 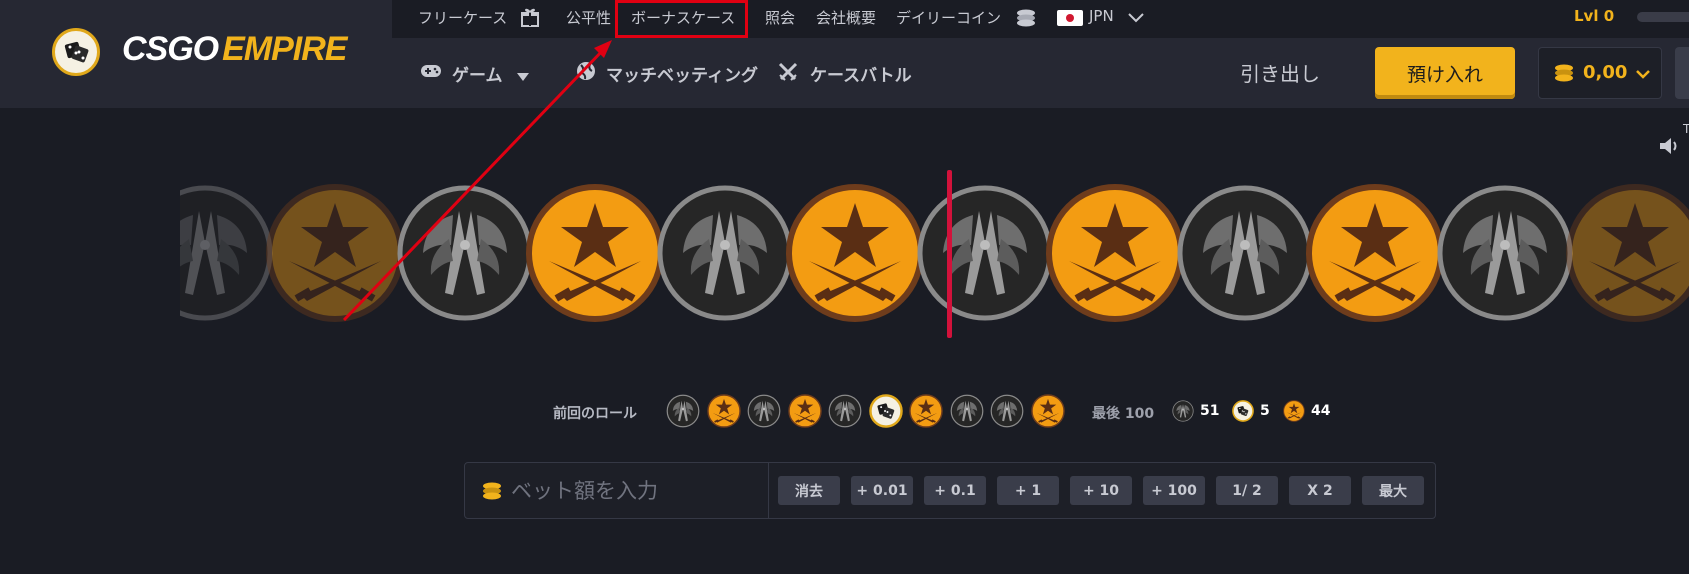 I want to click on bonus-case-link: ボーナスケース, so click(x=683, y=17).